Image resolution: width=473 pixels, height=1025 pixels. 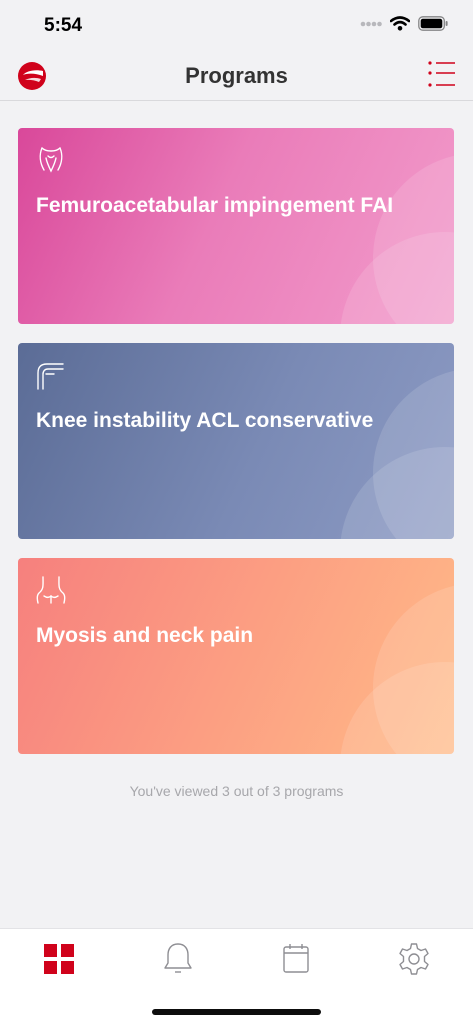 I want to click on bell-icon, so click(x=178, y=959).